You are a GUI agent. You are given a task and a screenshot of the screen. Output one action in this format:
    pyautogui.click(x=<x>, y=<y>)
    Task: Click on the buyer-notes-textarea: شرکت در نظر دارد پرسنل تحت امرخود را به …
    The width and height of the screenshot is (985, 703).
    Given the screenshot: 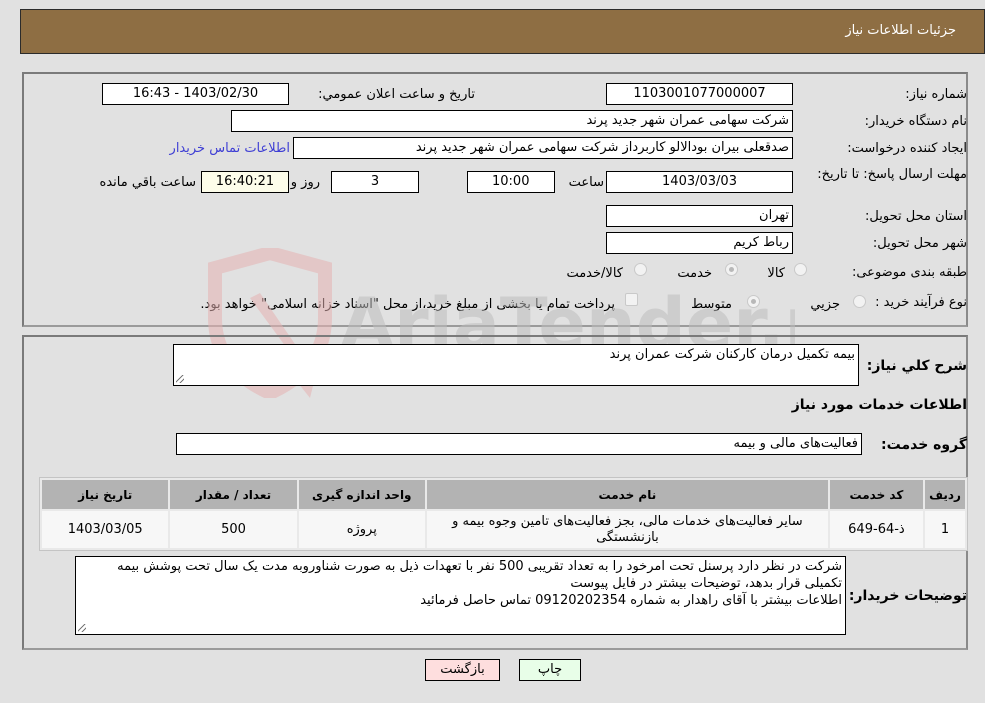 What is the action you would take?
    pyautogui.click(x=460, y=595)
    